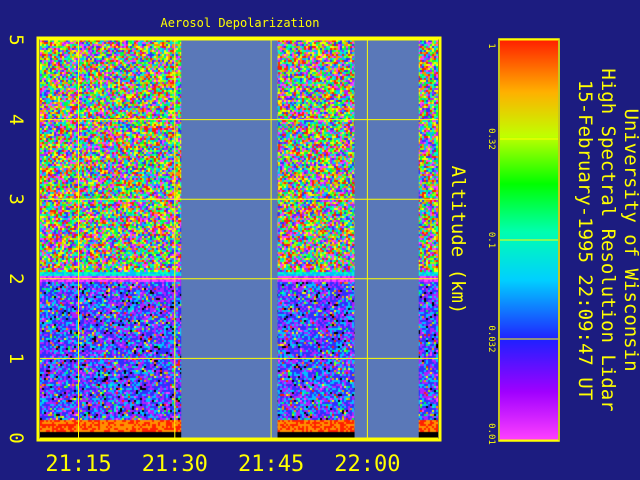  What do you see at coordinates (16, 278) in the screenshot?
I see `y-tick-label: 2` at bounding box center [16, 278].